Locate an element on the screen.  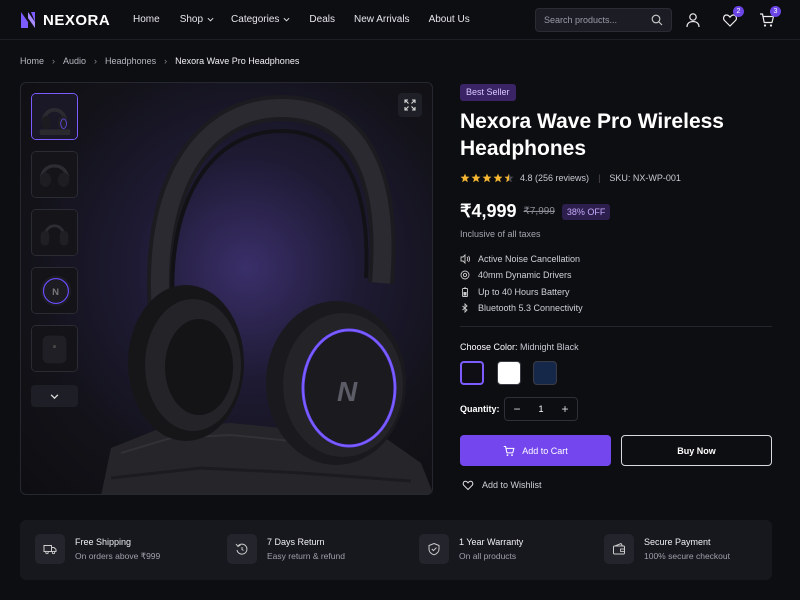
battery-icon is located at coordinates (465, 292).